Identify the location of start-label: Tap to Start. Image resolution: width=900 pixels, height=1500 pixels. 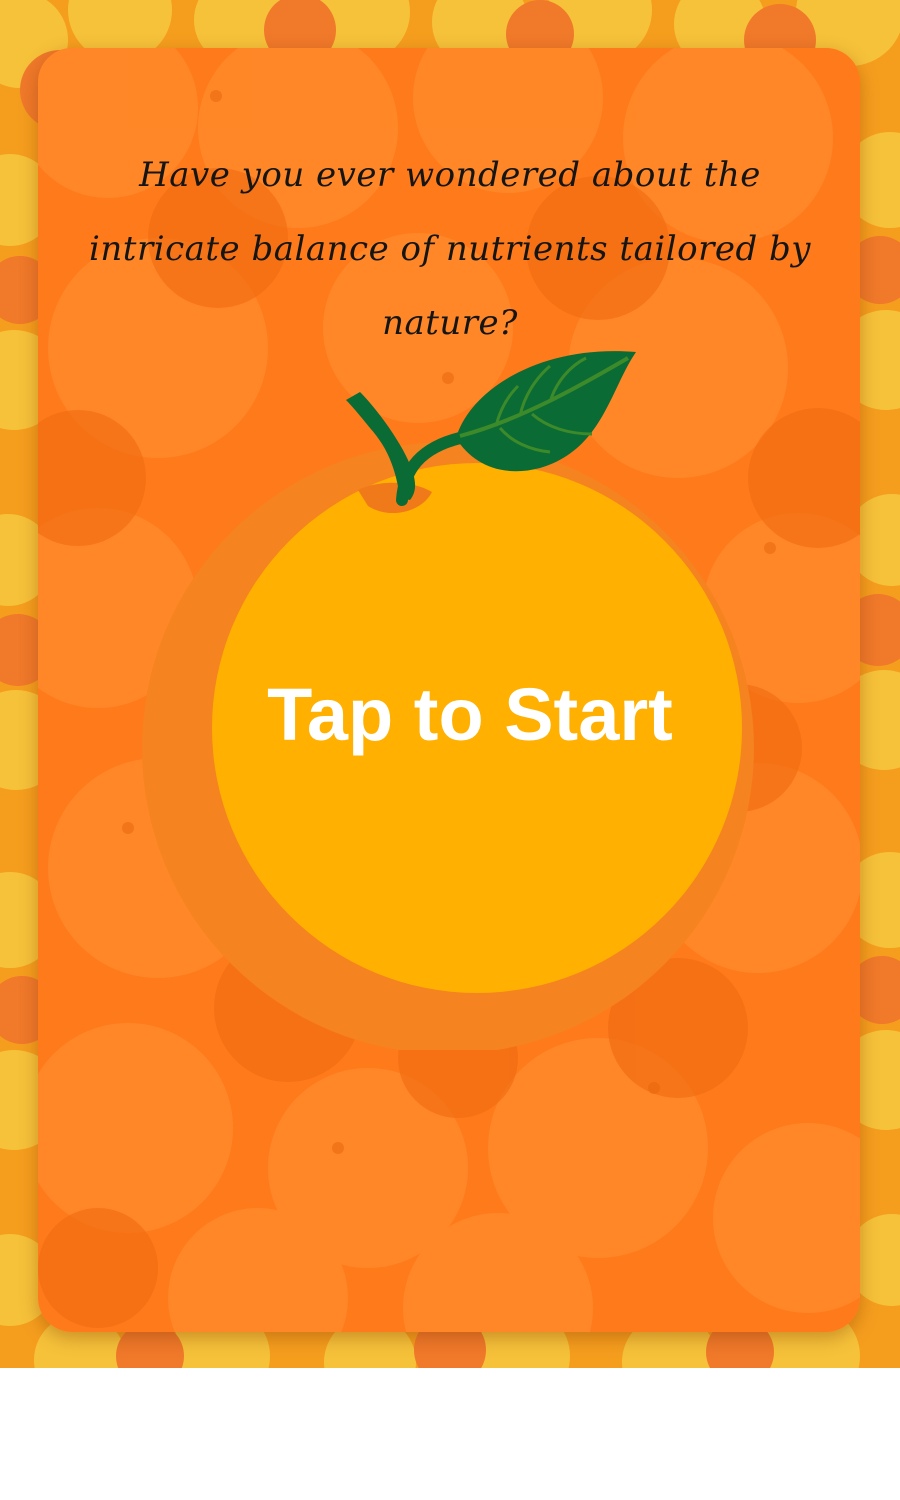
(470, 715).